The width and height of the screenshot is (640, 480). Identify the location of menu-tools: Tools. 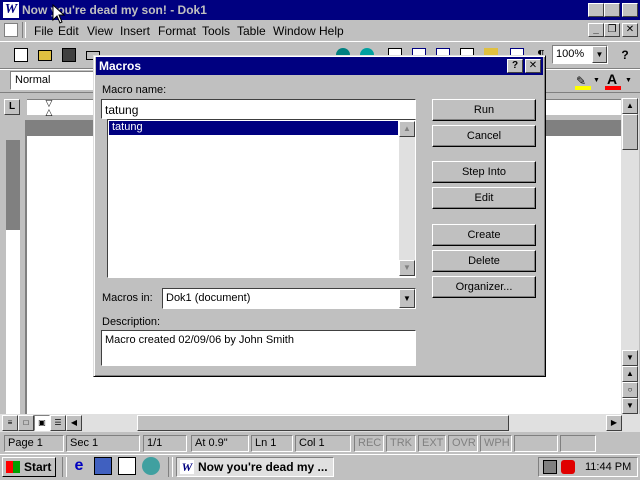
(216, 31).